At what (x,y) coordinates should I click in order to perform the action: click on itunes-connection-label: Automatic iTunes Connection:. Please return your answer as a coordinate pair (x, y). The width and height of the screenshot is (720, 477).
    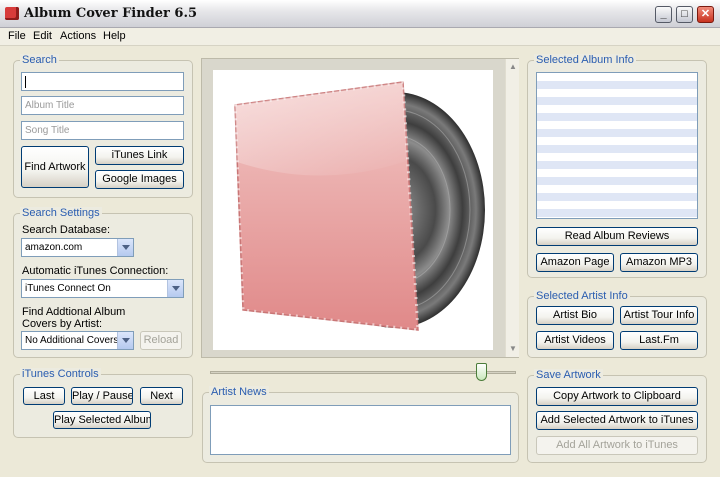
    Looking at the image, I should click on (95, 271).